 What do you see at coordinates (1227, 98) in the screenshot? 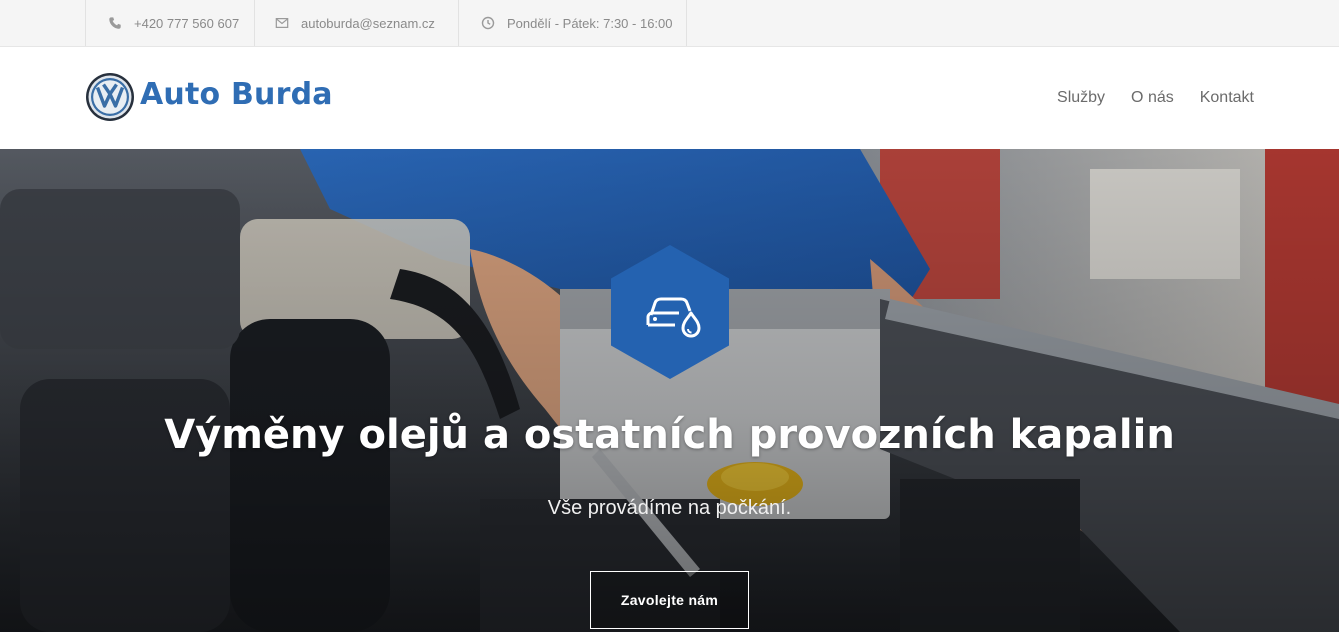
I see `nav-item-kontakt: Kontakt` at bounding box center [1227, 98].